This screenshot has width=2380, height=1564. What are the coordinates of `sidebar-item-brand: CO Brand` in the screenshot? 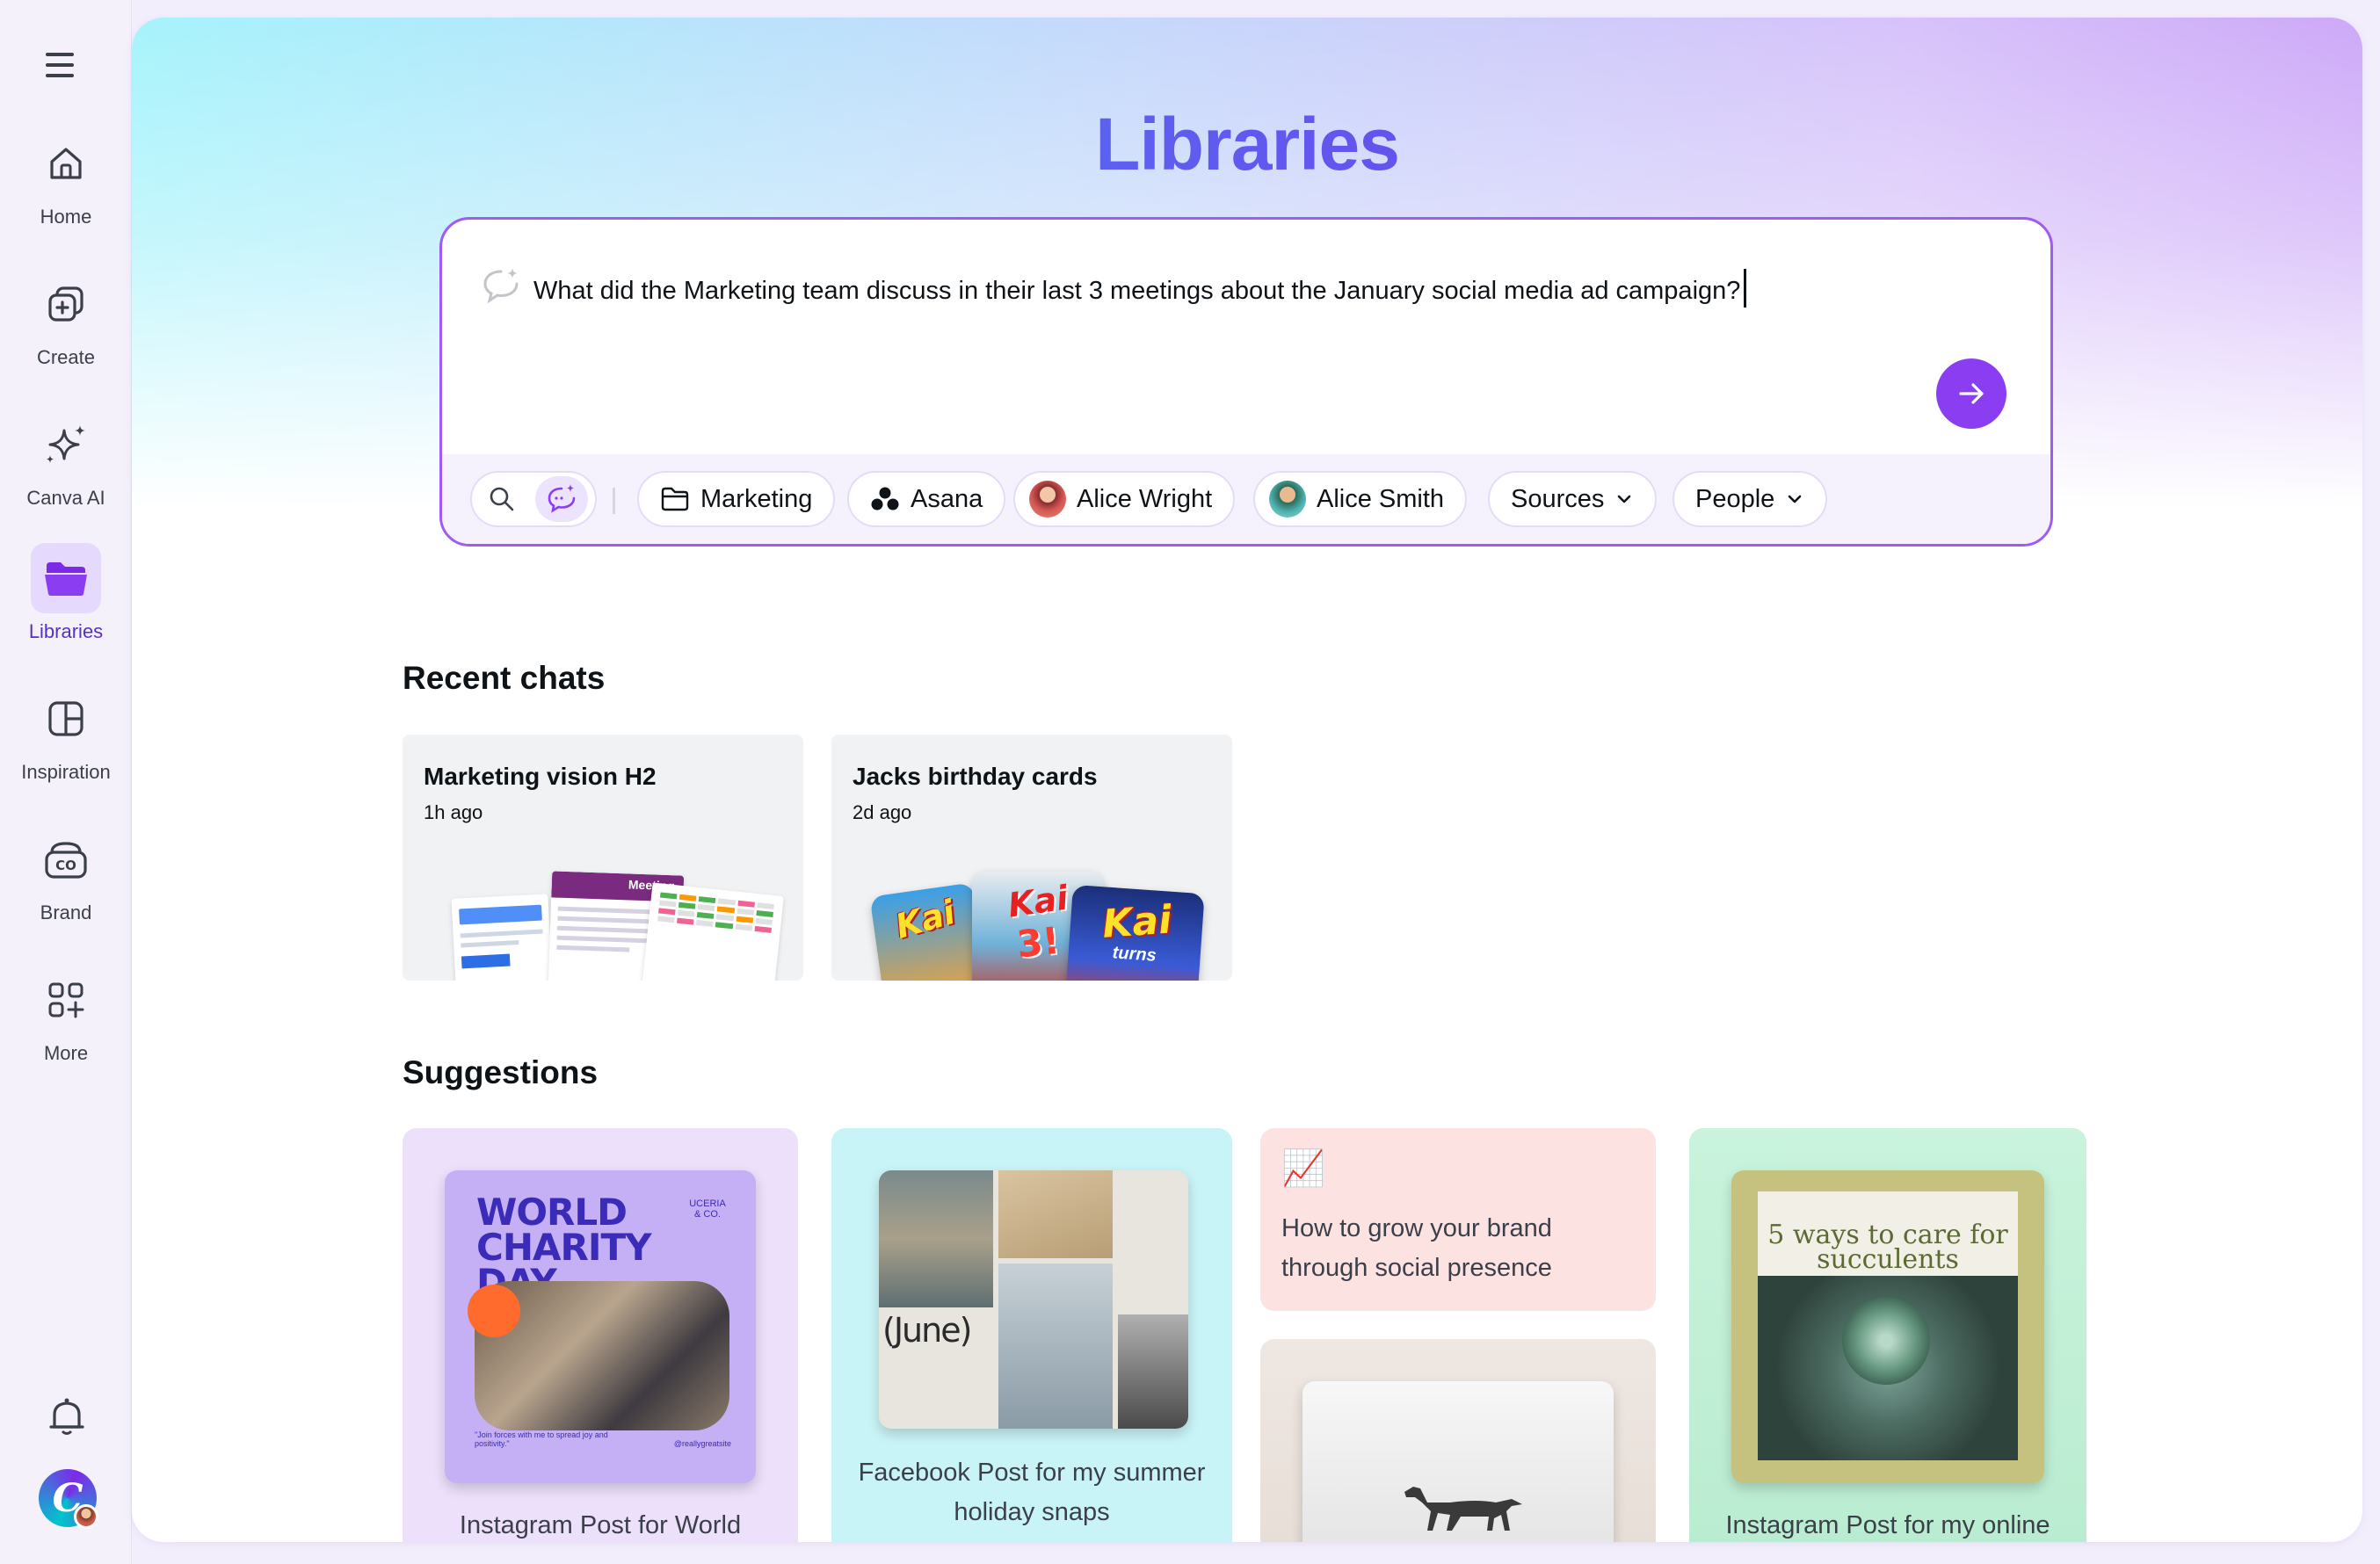 It's located at (66, 881).